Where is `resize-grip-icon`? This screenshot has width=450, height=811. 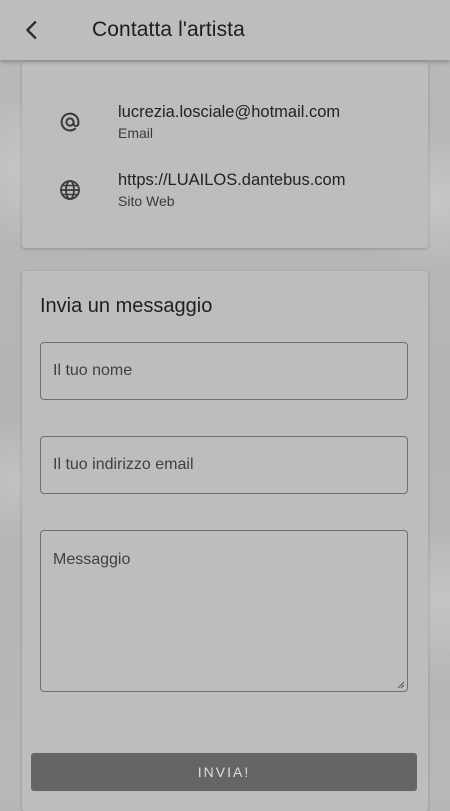 resize-grip-icon is located at coordinates (401, 685).